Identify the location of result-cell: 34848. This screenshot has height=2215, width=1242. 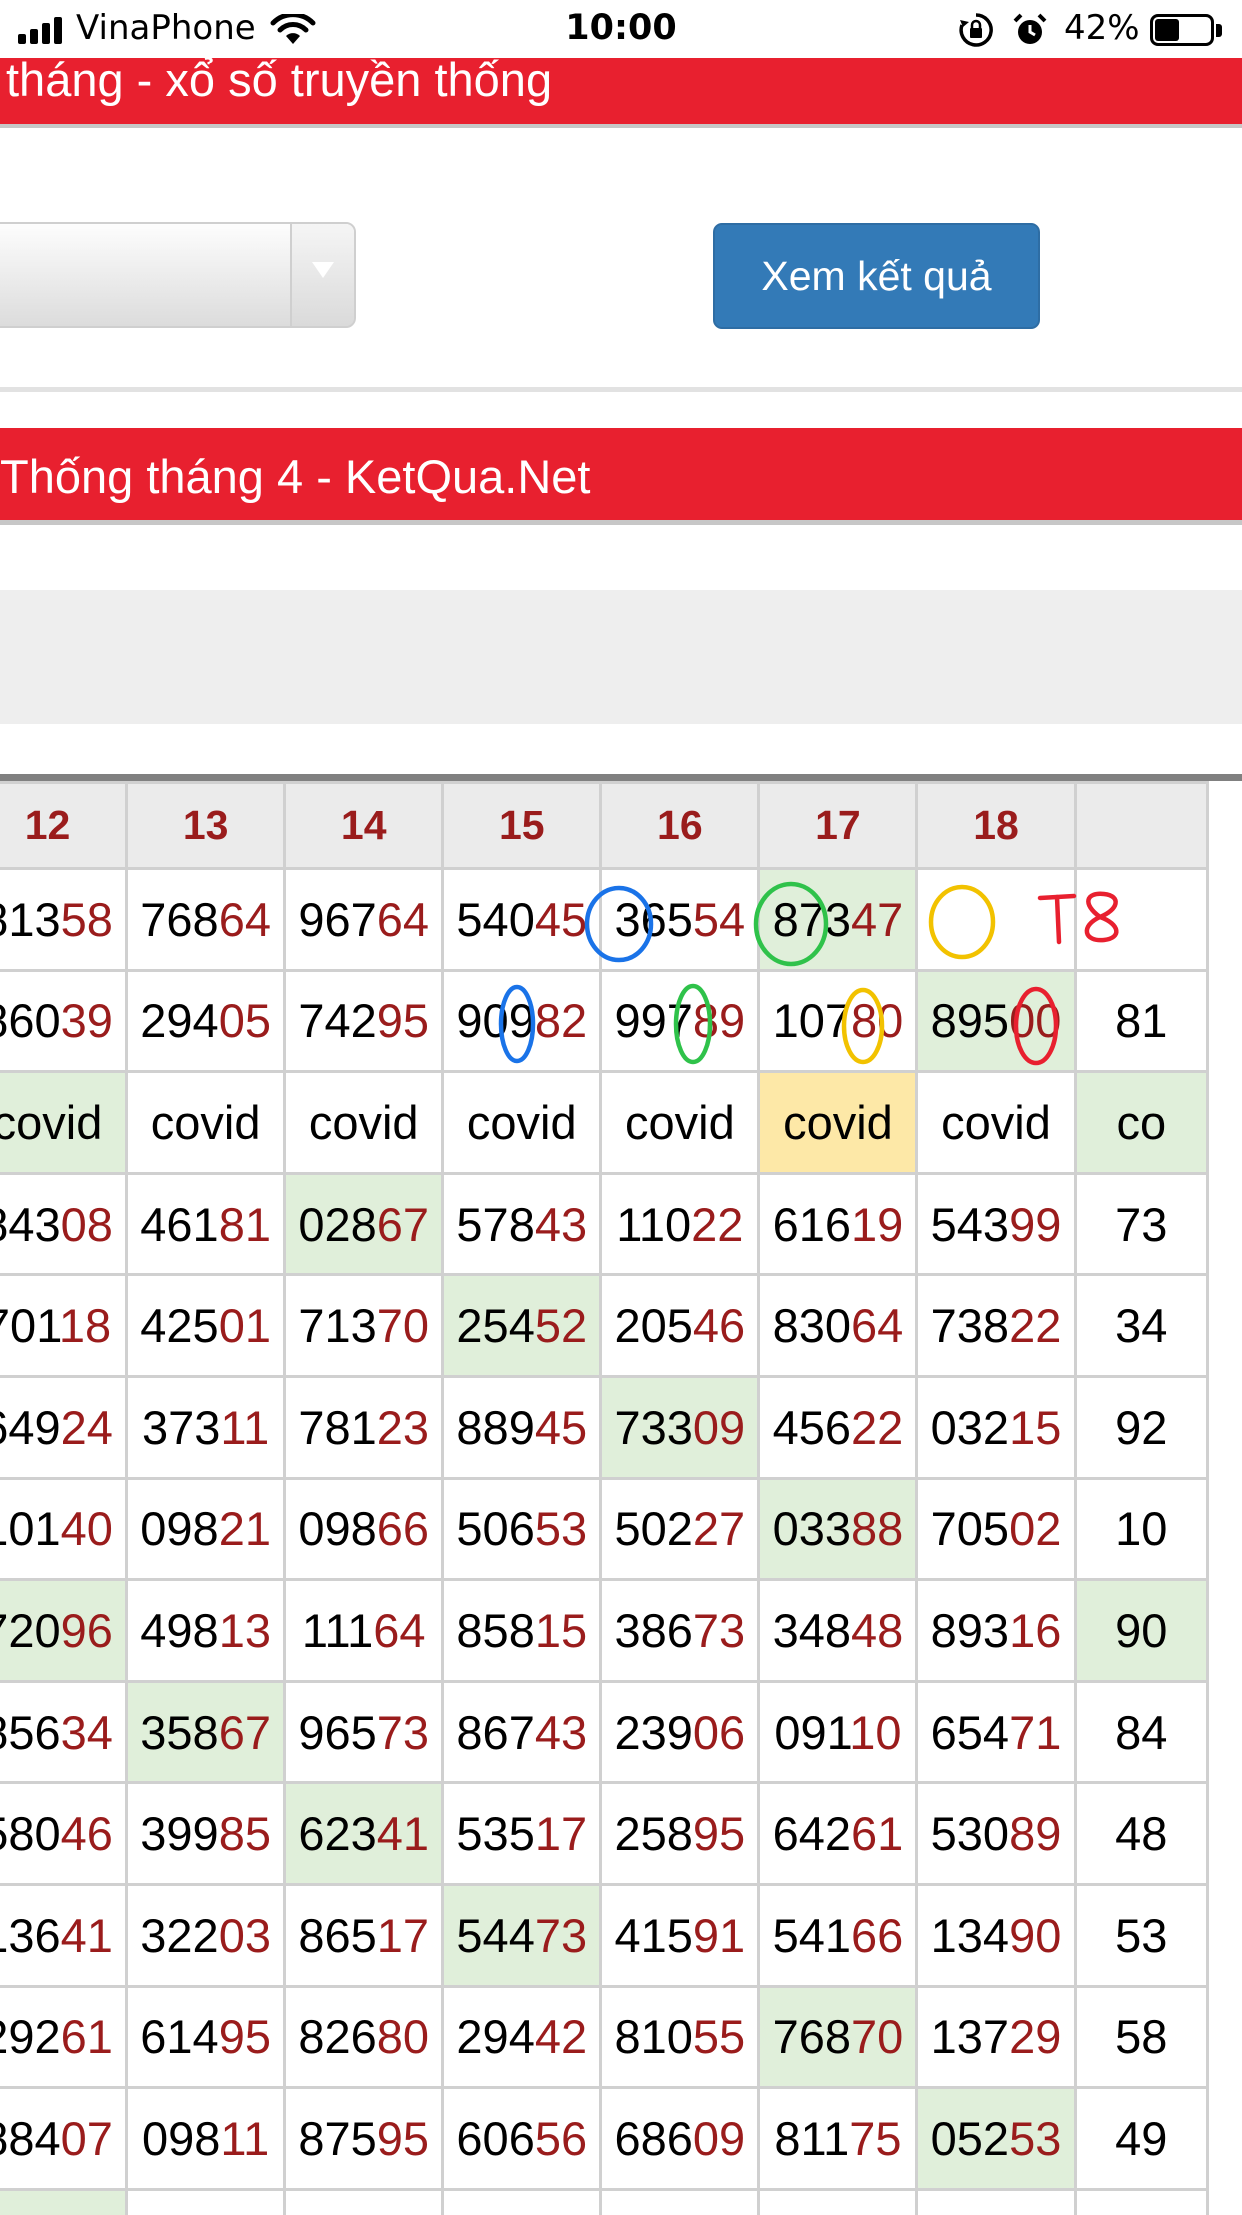
(838, 1630).